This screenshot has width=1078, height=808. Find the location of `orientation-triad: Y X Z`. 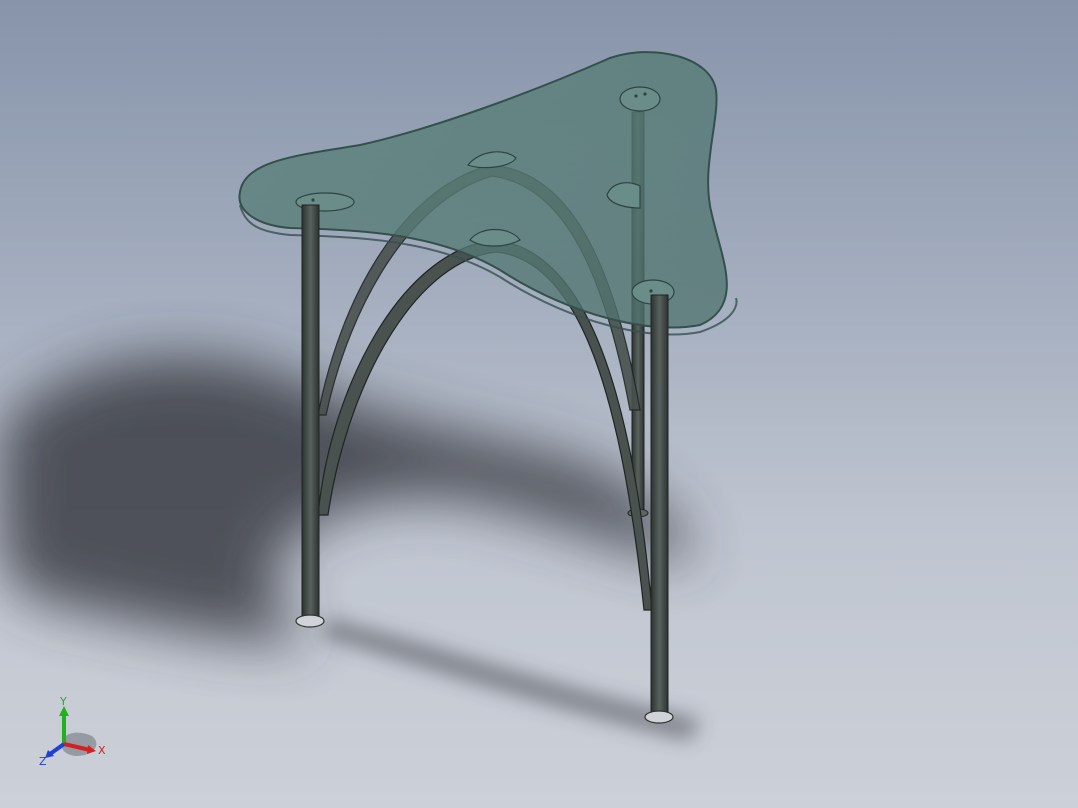

orientation-triad: Y X Z is located at coordinates (74, 732).